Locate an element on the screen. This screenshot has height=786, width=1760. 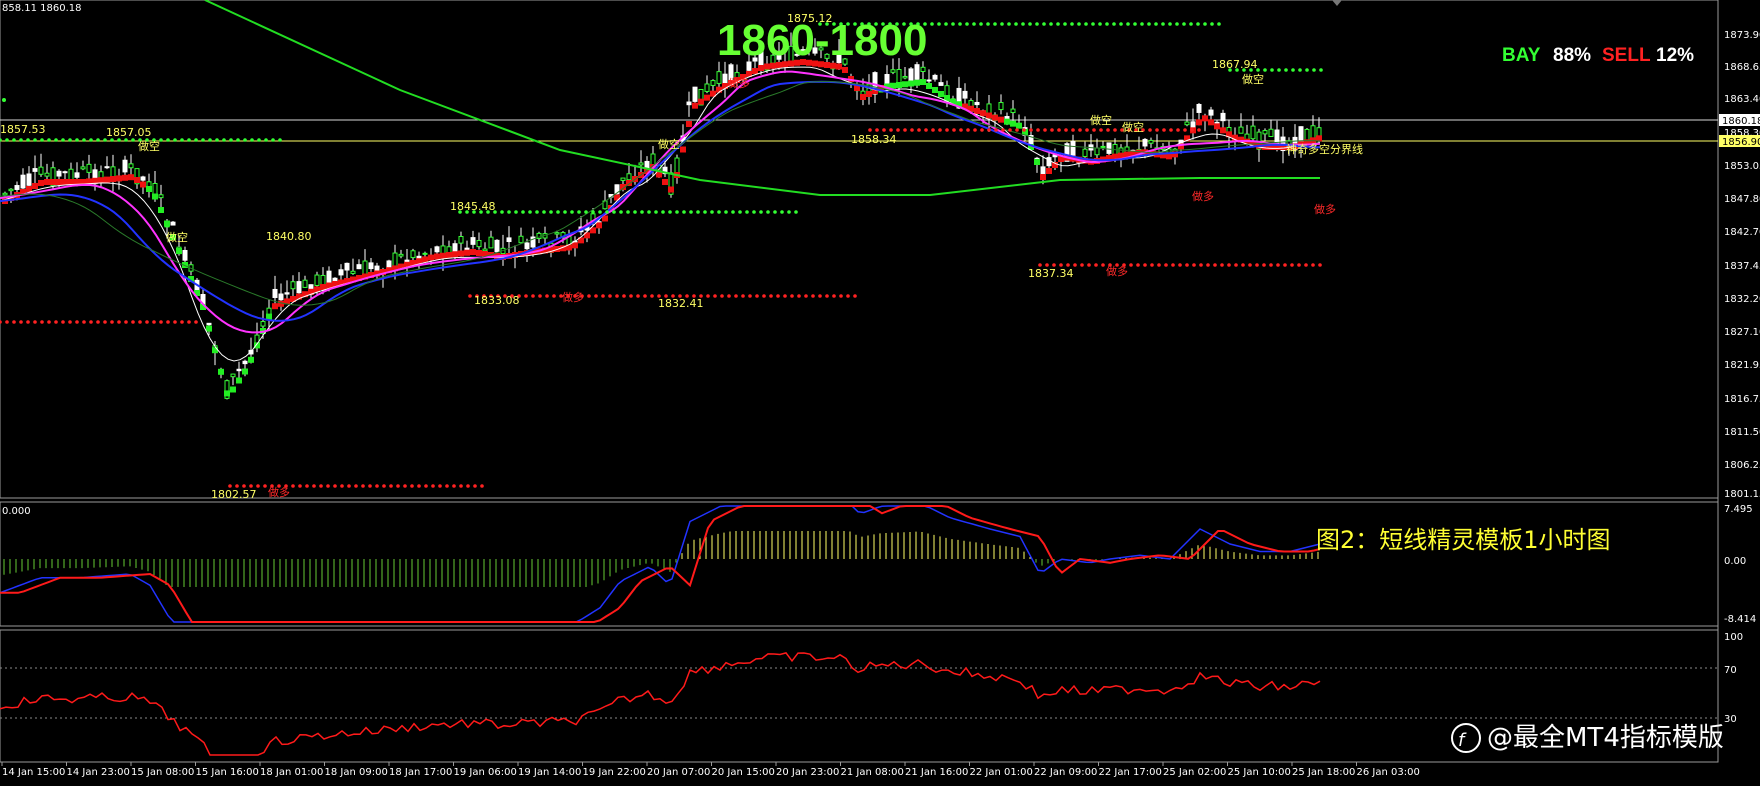
time-tick: 15 Jan 16:00 is located at coordinates (227, 772).